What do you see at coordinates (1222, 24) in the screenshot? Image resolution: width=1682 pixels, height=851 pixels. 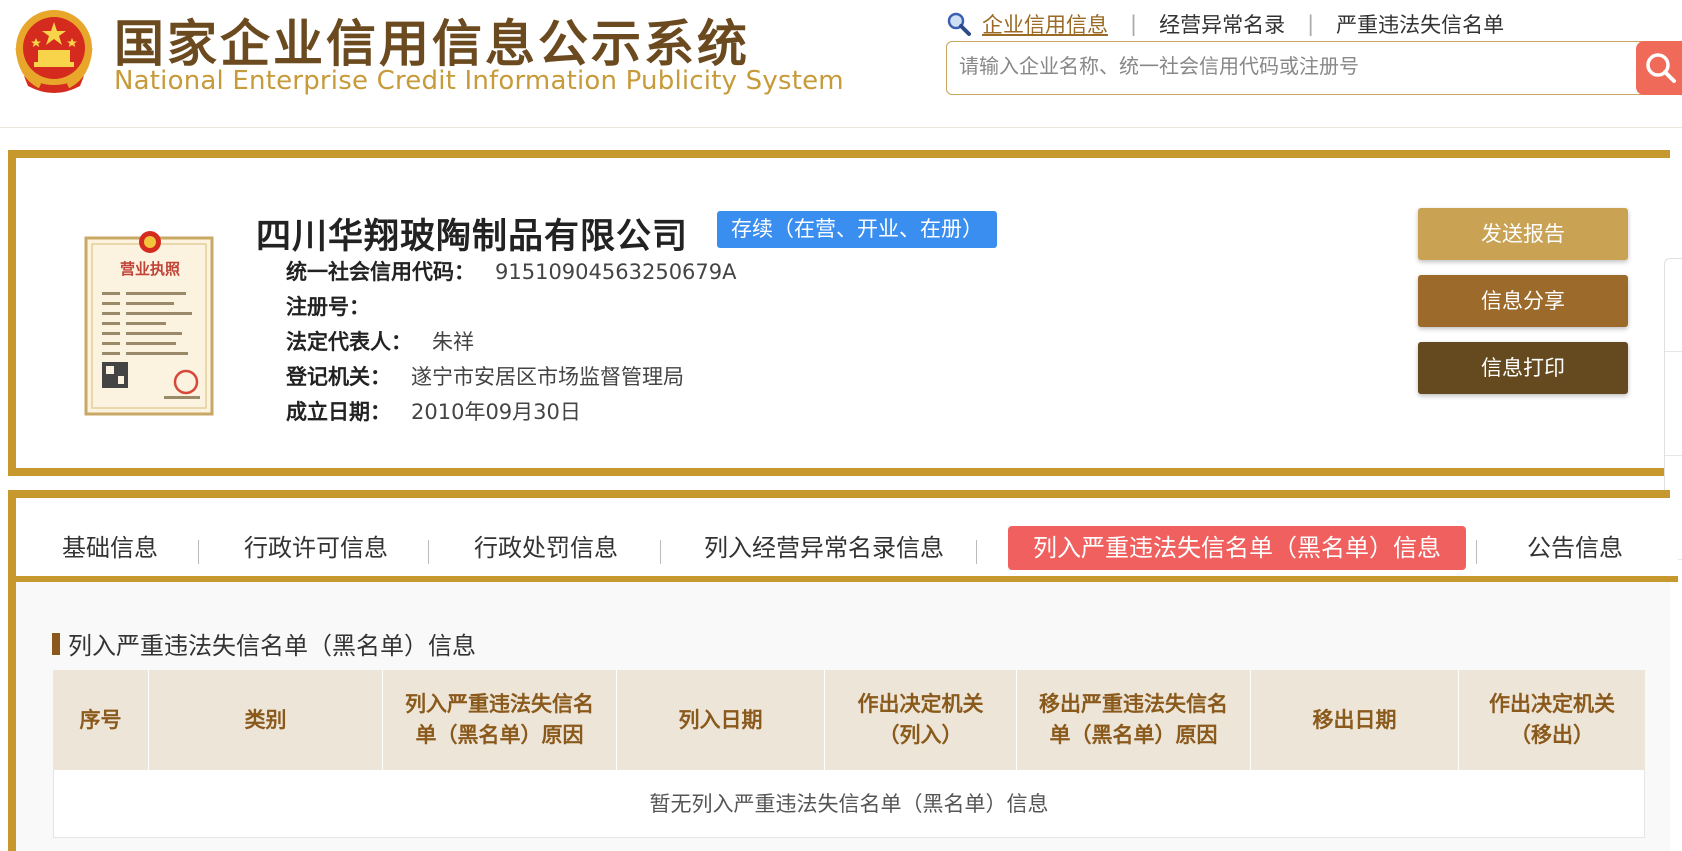 I see `nav-link-abnormal-list: 经营异常名录` at bounding box center [1222, 24].